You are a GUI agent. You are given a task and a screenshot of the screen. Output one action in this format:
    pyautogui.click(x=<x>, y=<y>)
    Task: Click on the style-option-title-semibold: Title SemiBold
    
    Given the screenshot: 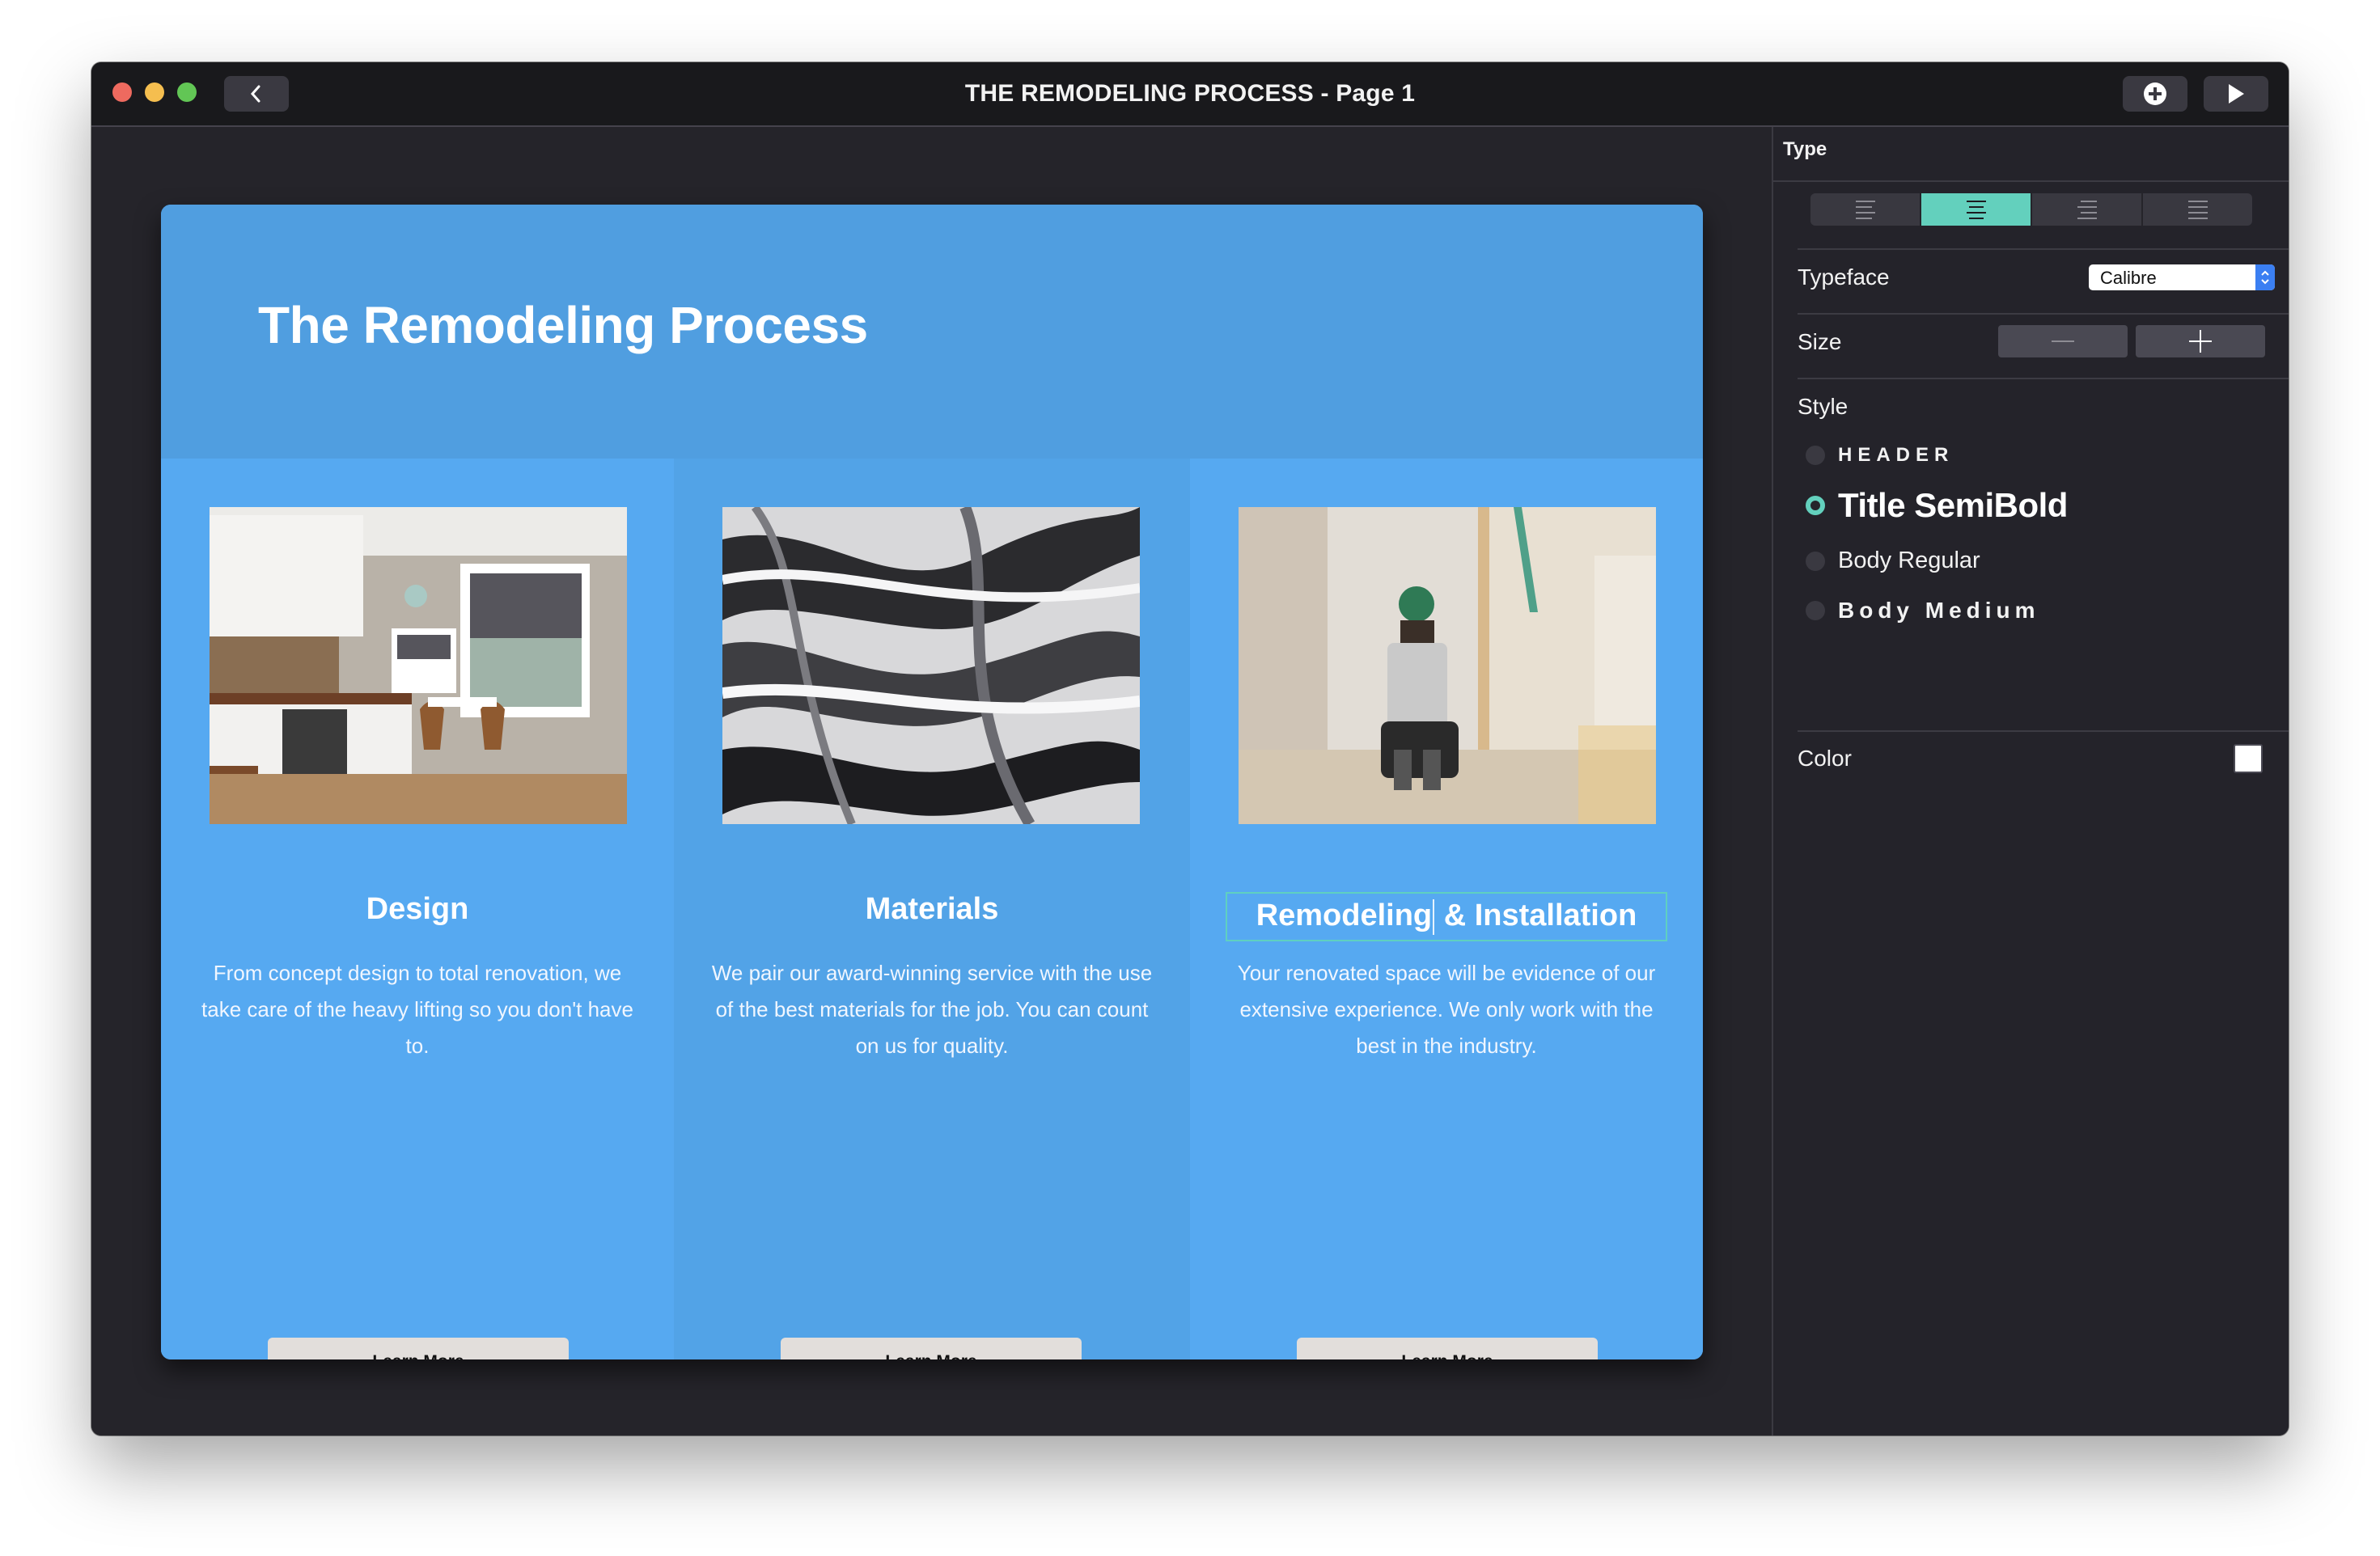 What is the action you would take?
    pyautogui.click(x=1937, y=505)
    